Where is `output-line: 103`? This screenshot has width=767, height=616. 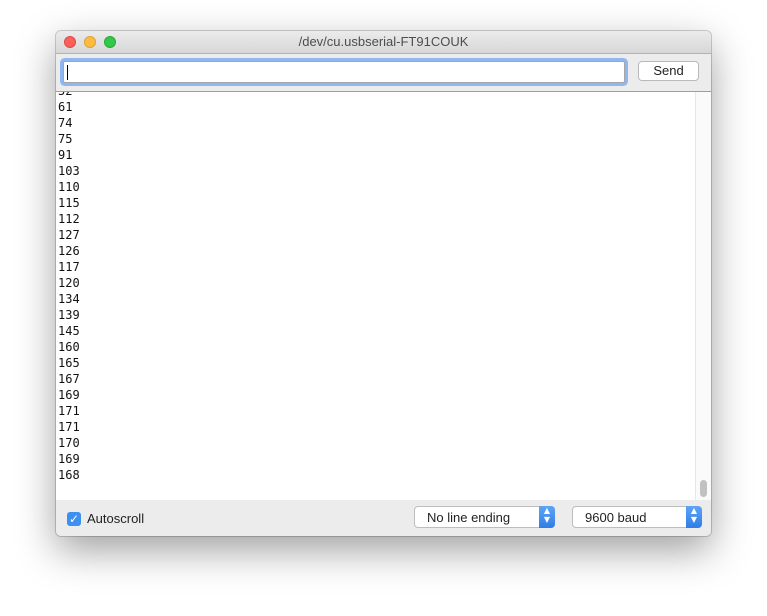
output-line: 103 is located at coordinates (69, 171).